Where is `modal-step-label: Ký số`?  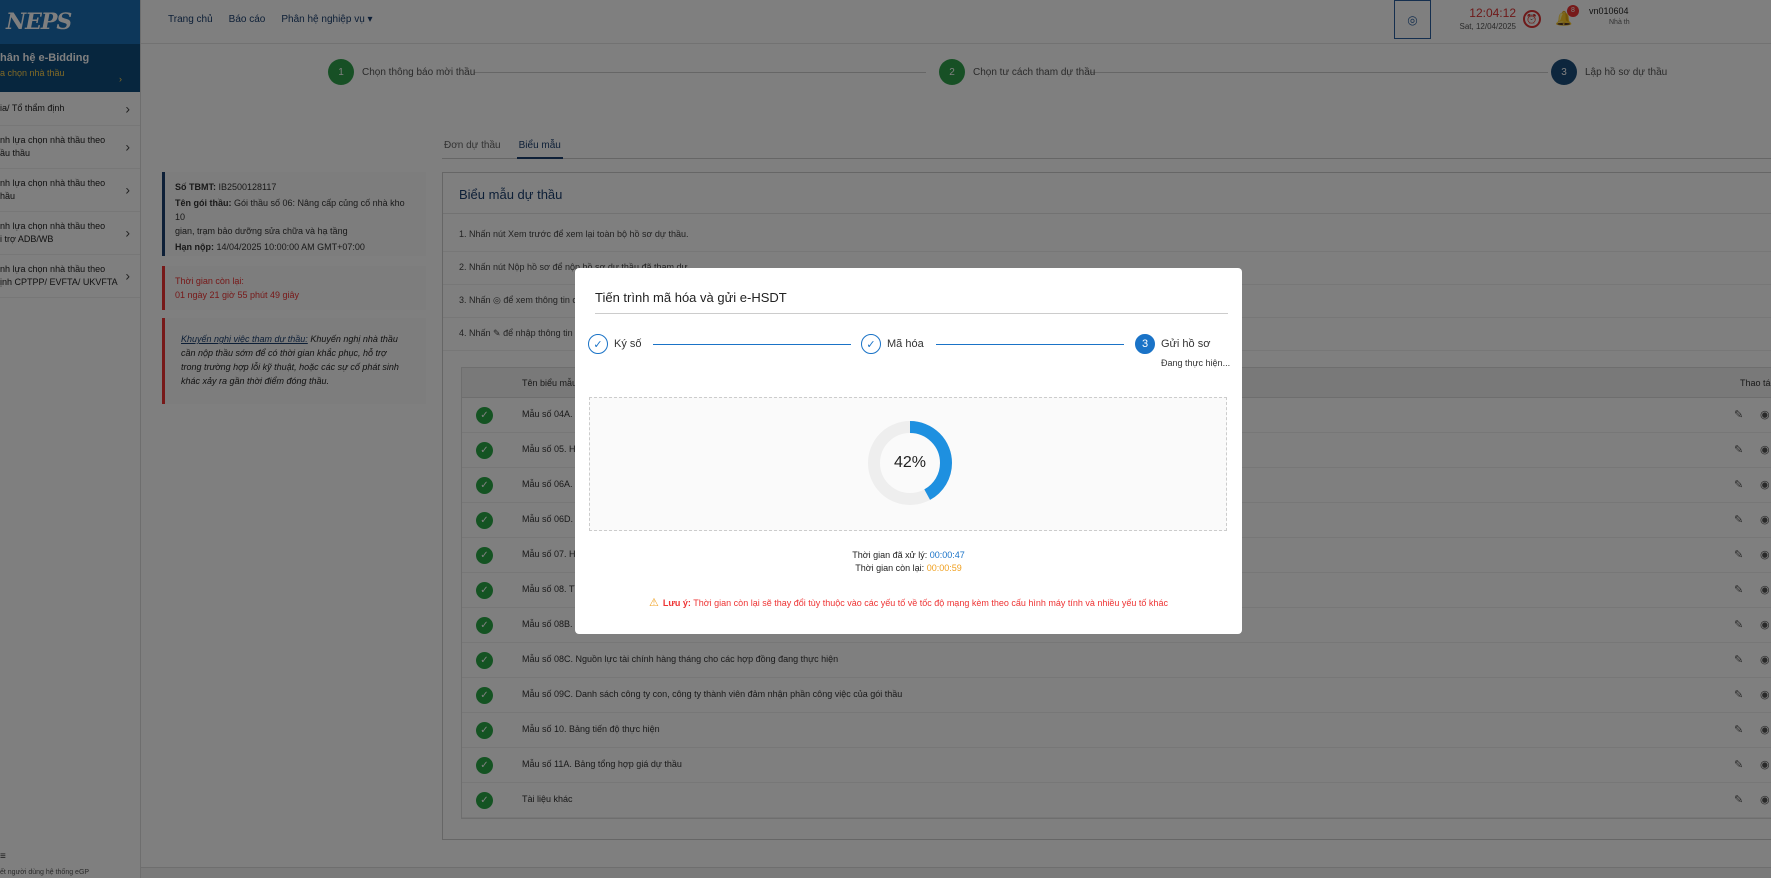 modal-step-label: Ký số is located at coordinates (628, 344).